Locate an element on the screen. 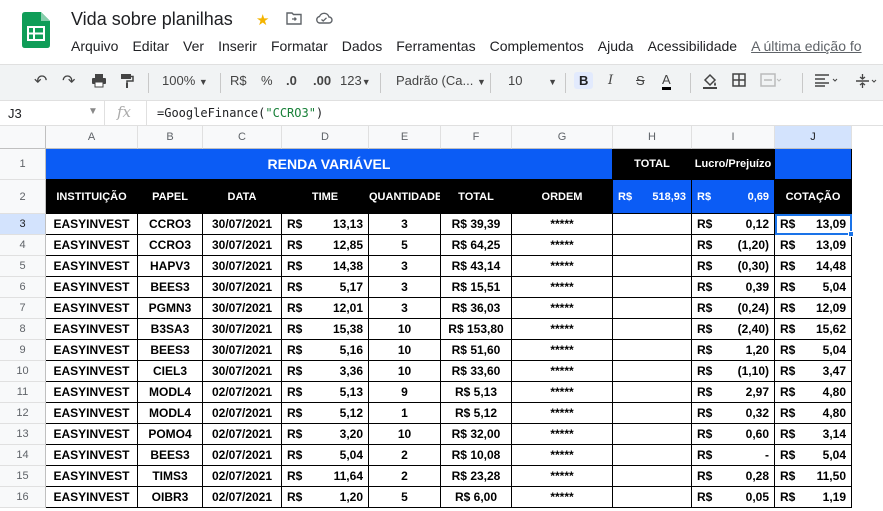 The height and width of the screenshot is (511, 883). cell-total: R$ 10,08 is located at coordinates (476, 455).